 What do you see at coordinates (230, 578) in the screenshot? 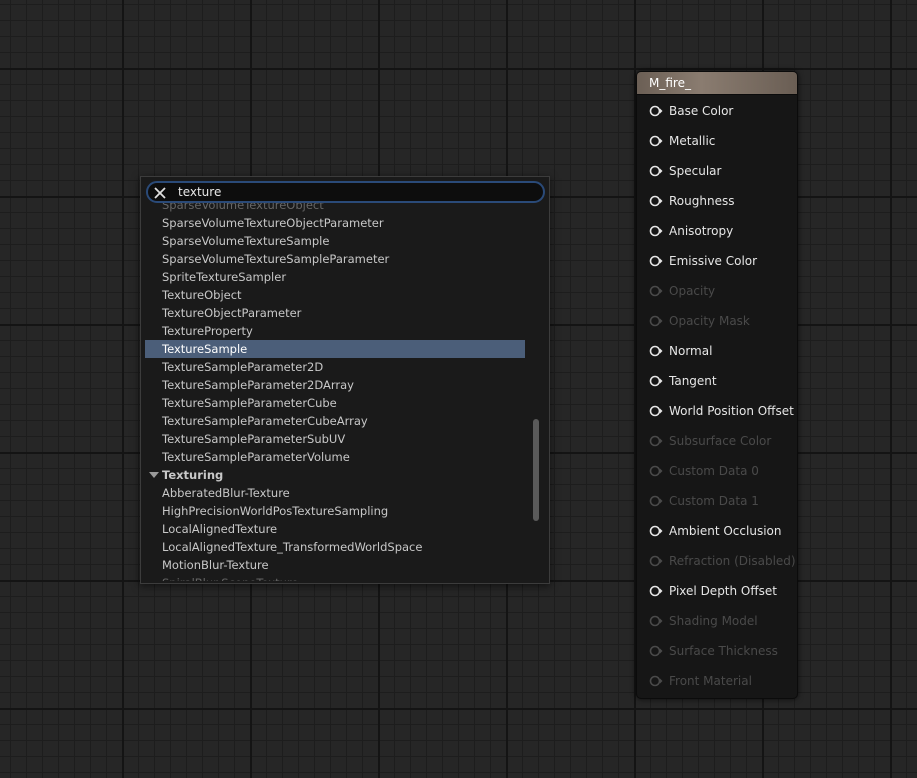
I see `result-label: SpiralBlur-SceneTexture` at bounding box center [230, 578].